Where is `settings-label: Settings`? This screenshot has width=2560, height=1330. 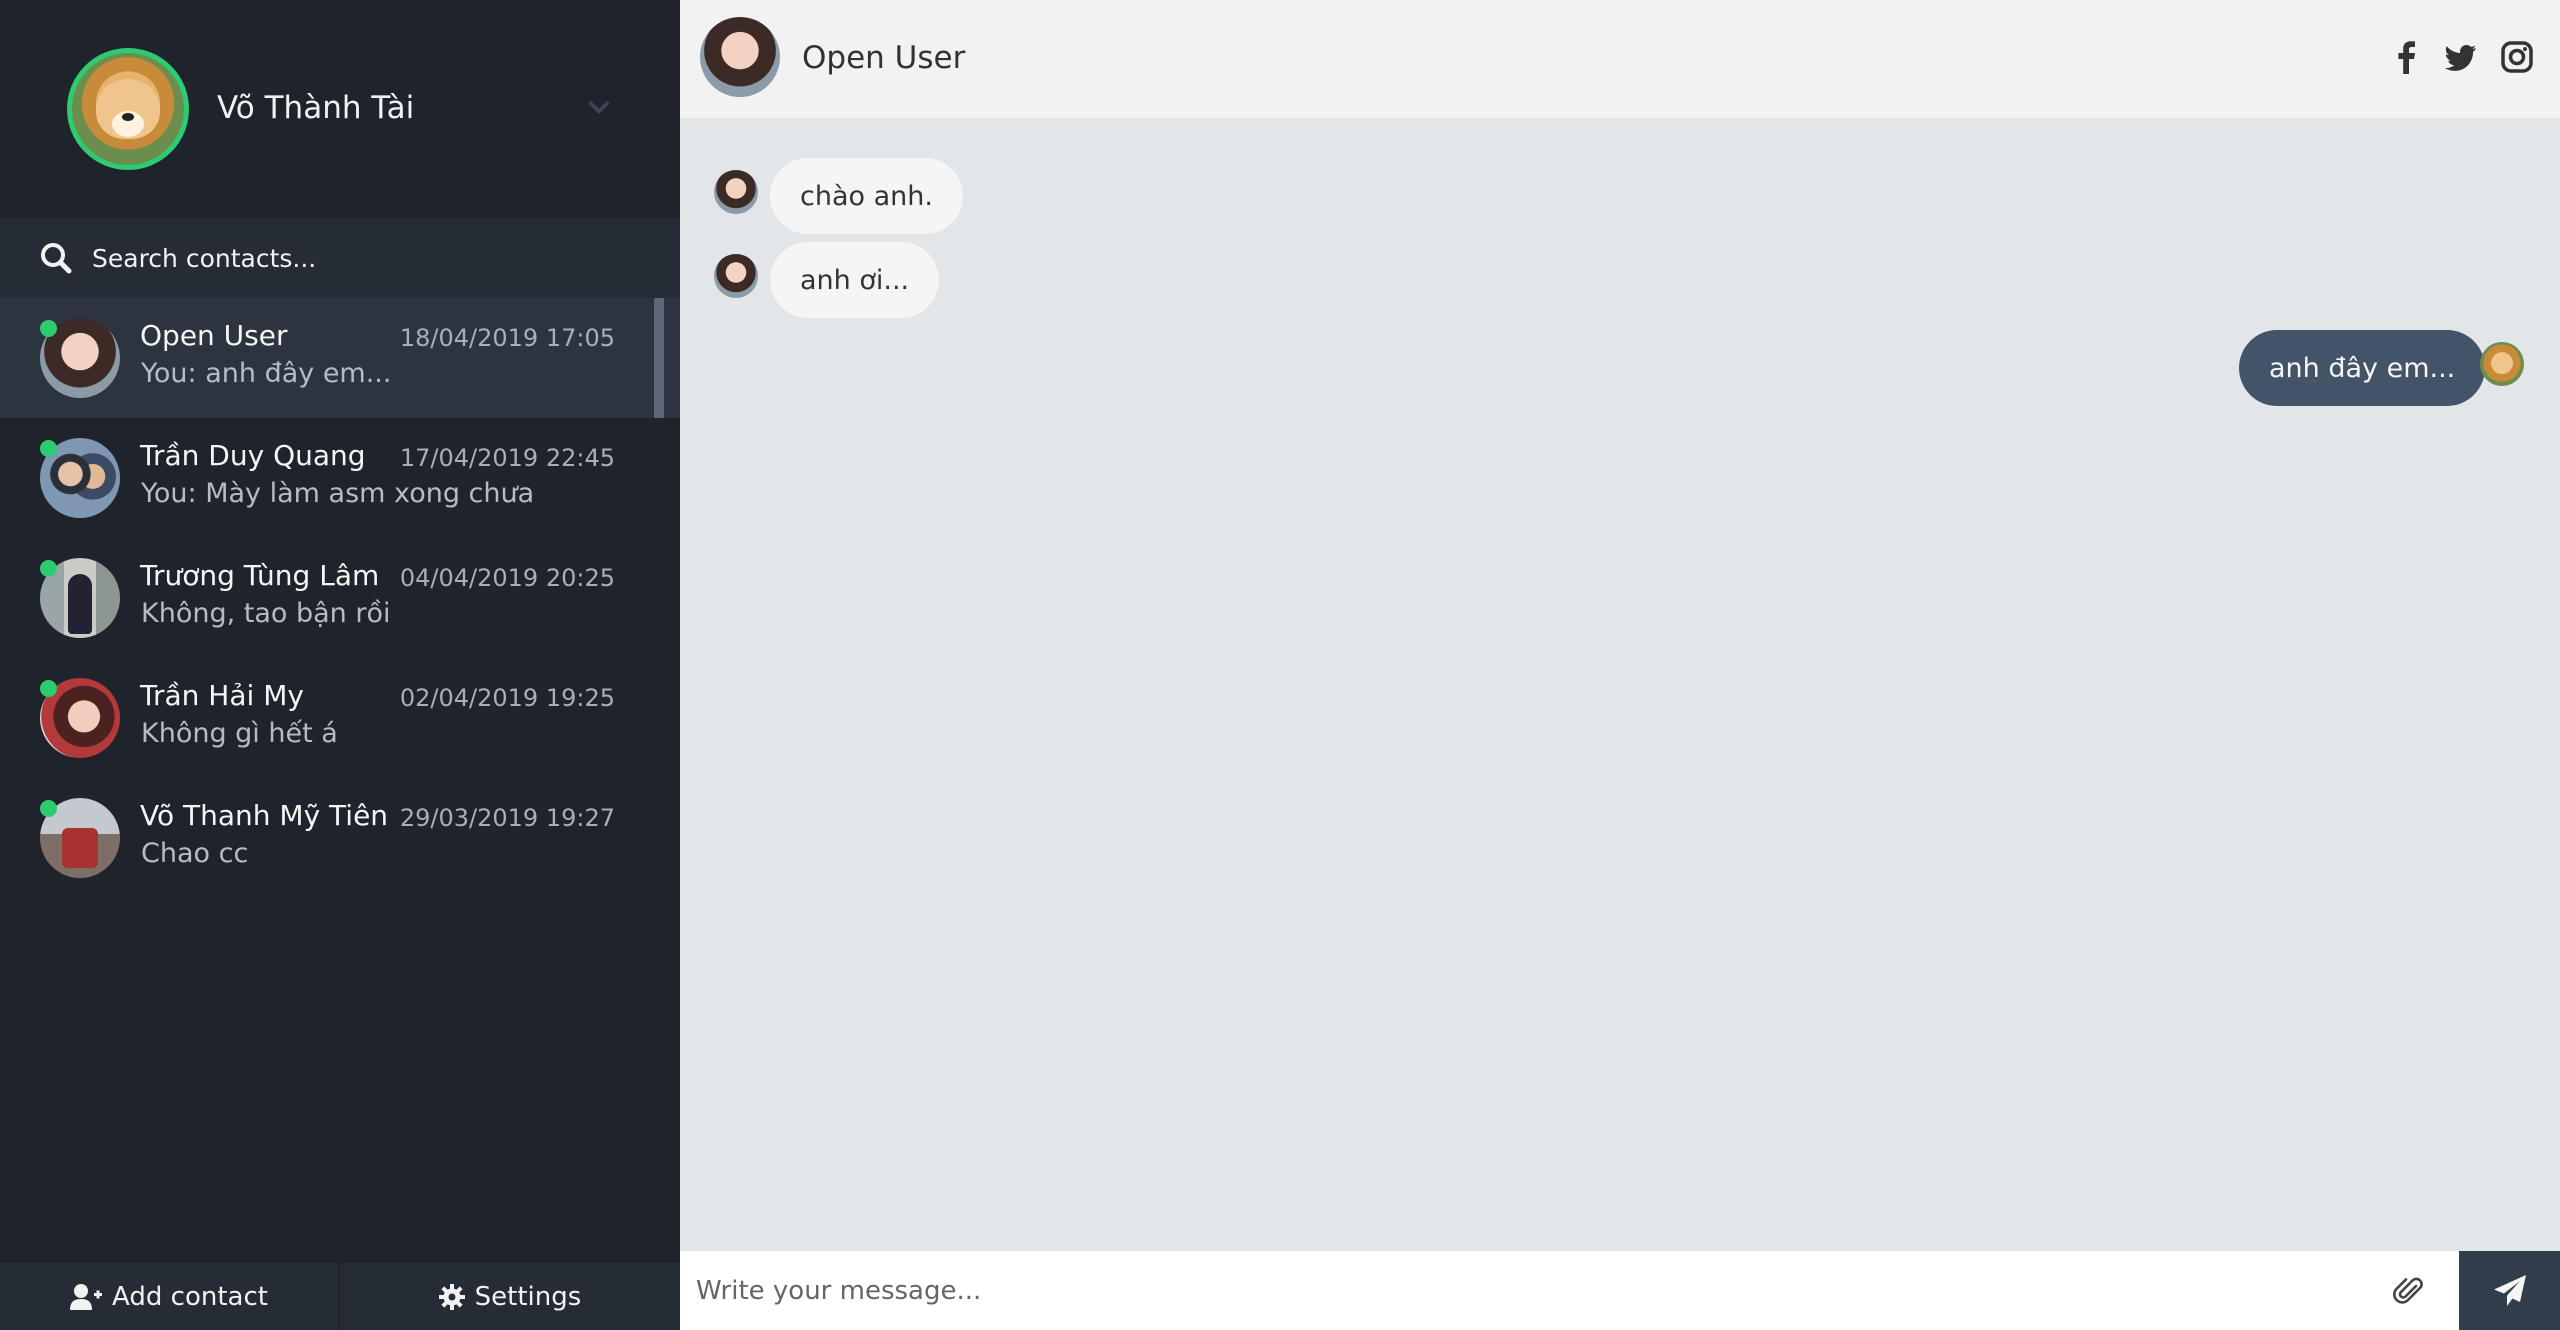 settings-label: Settings is located at coordinates (528, 1296).